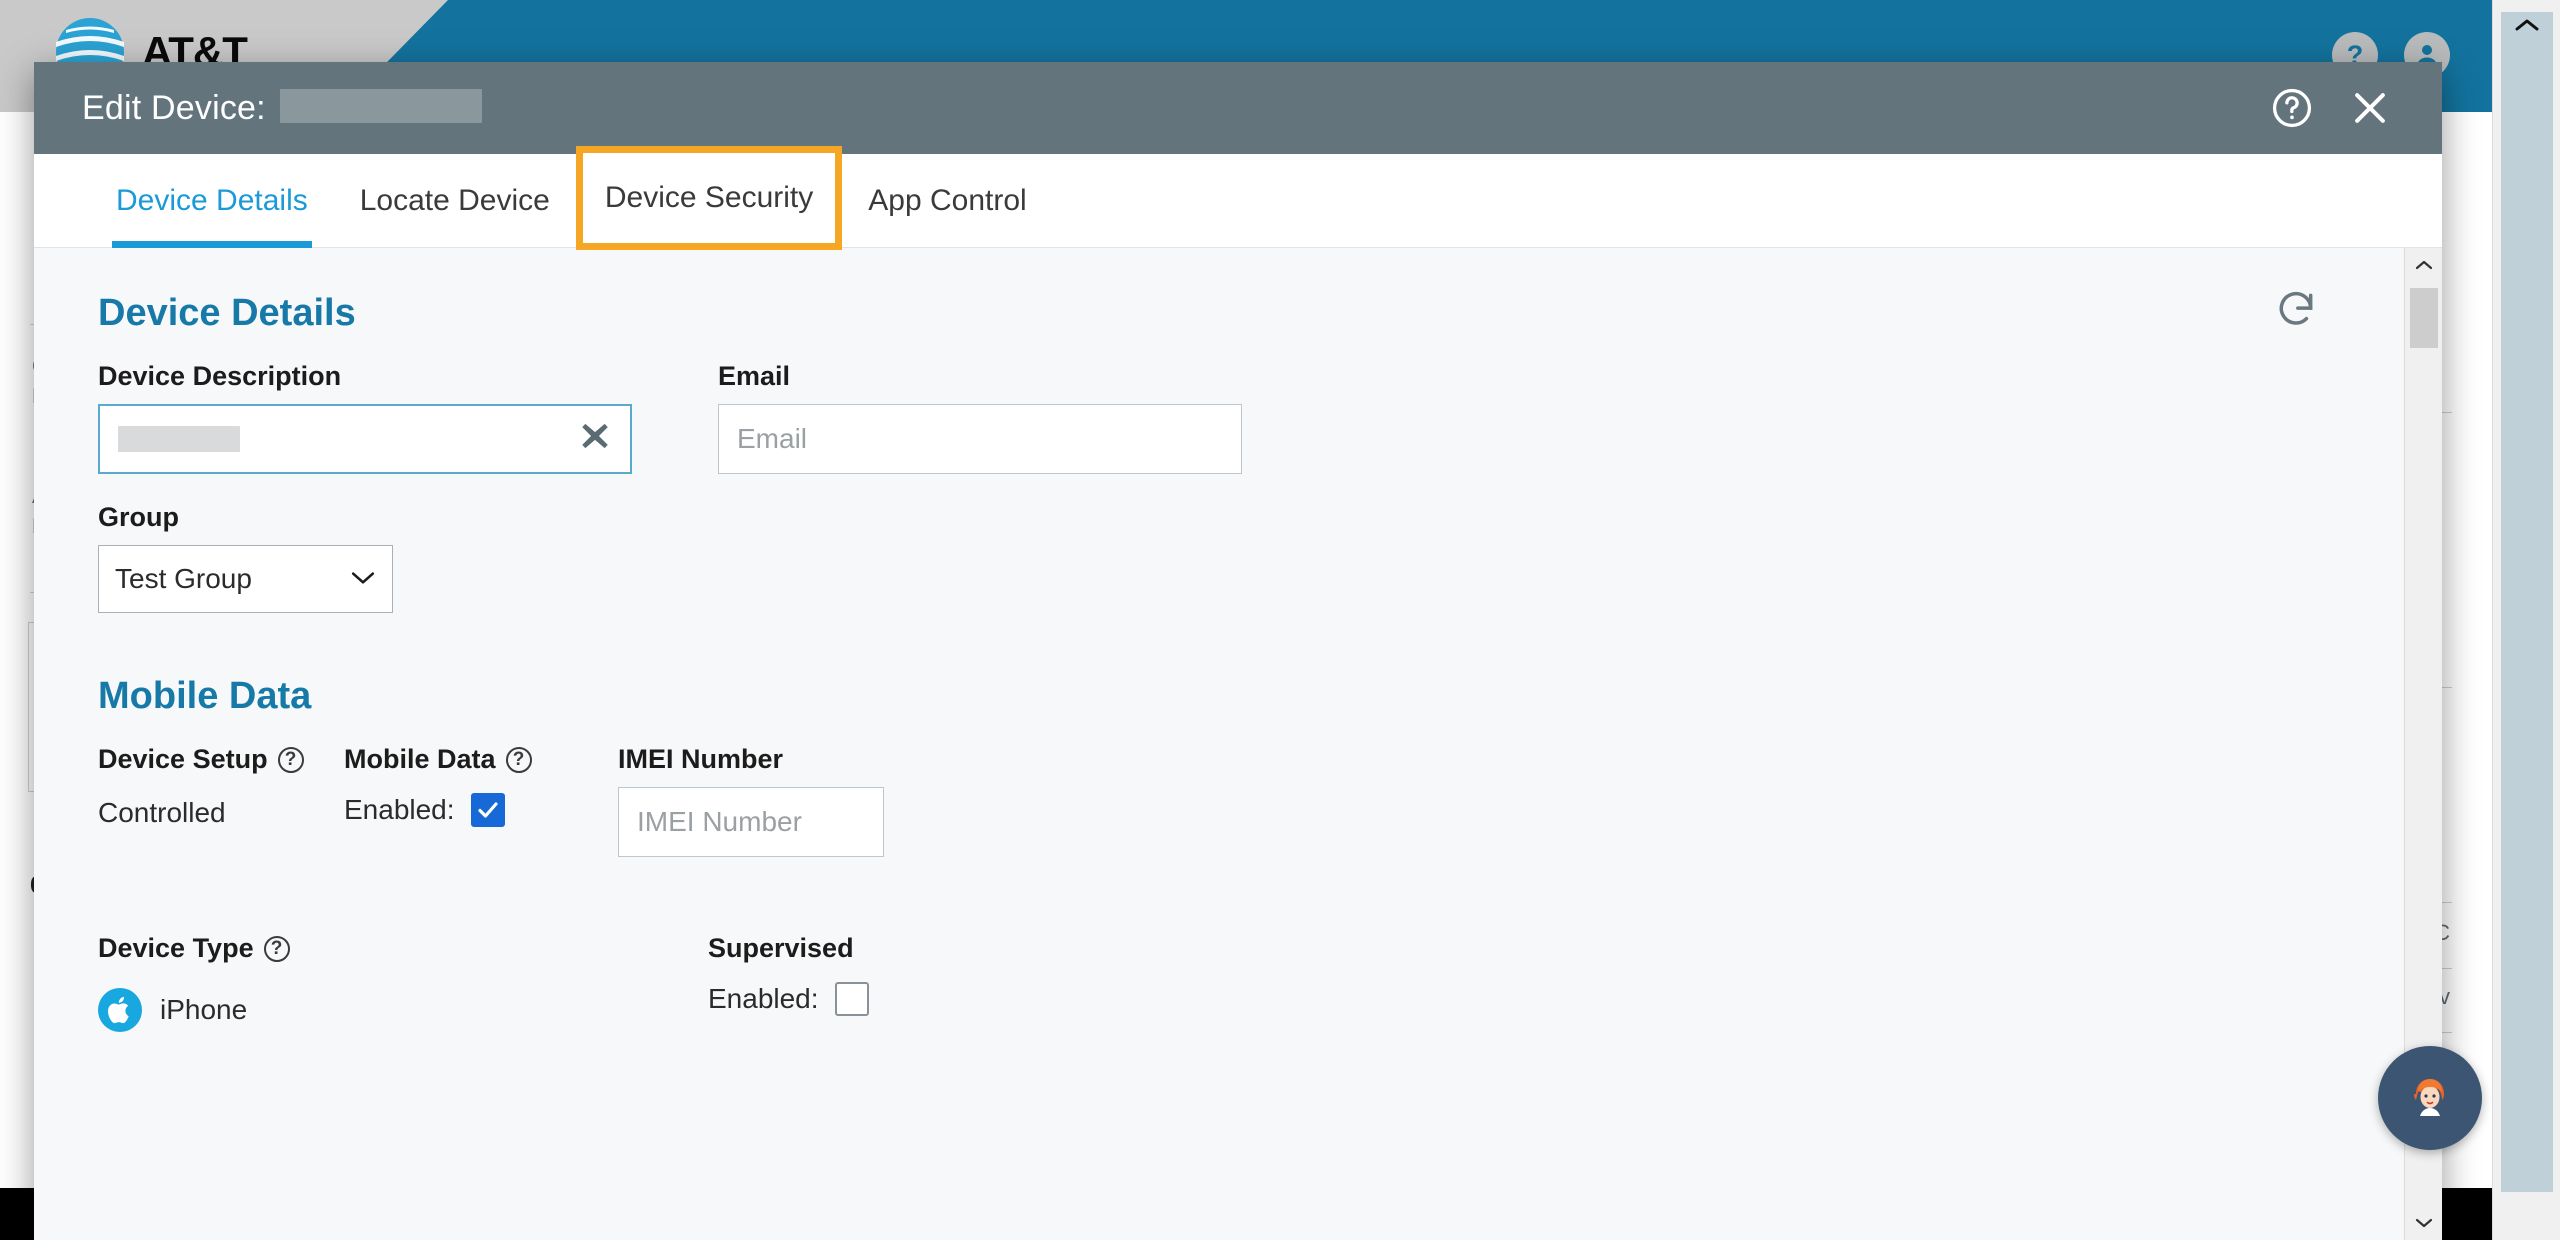 The image size is (2560, 1240). What do you see at coordinates (220, 376) in the screenshot?
I see `device-description-label-text: Device Description` at bounding box center [220, 376].